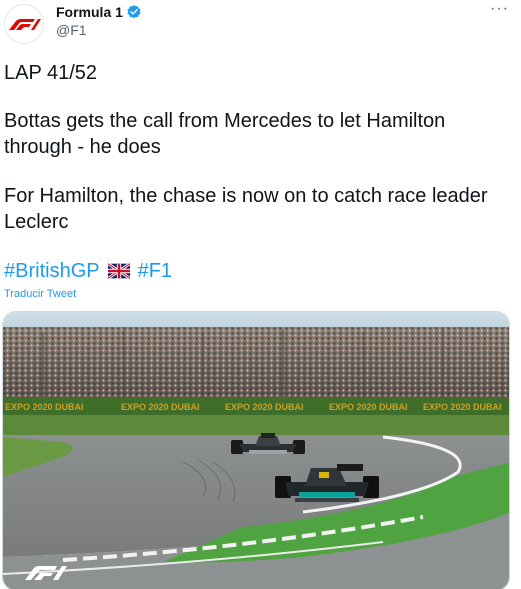 Image resolution: width=521 pixels, height=589 pixels. I want to click on more-options-icon: ···, so click(499, 9).